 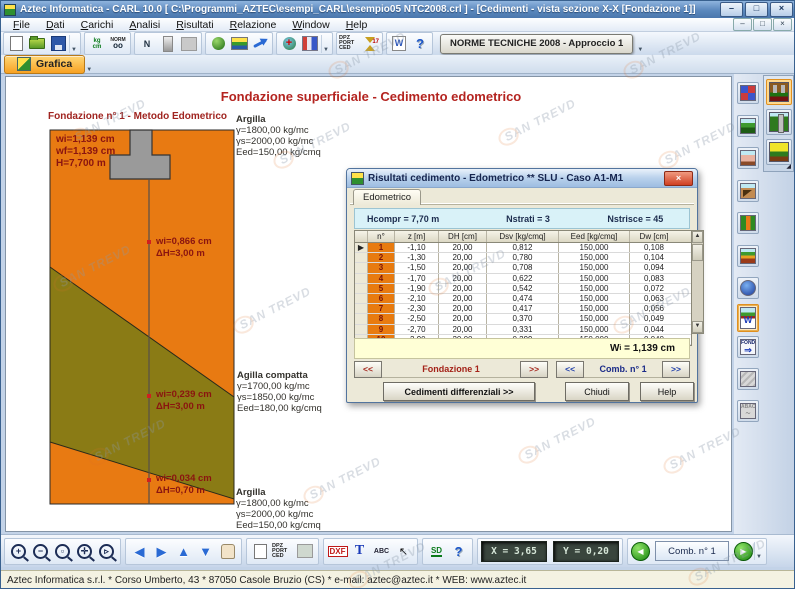 I want to click on sidebar-excavation-button, so click(x=748, y=191).